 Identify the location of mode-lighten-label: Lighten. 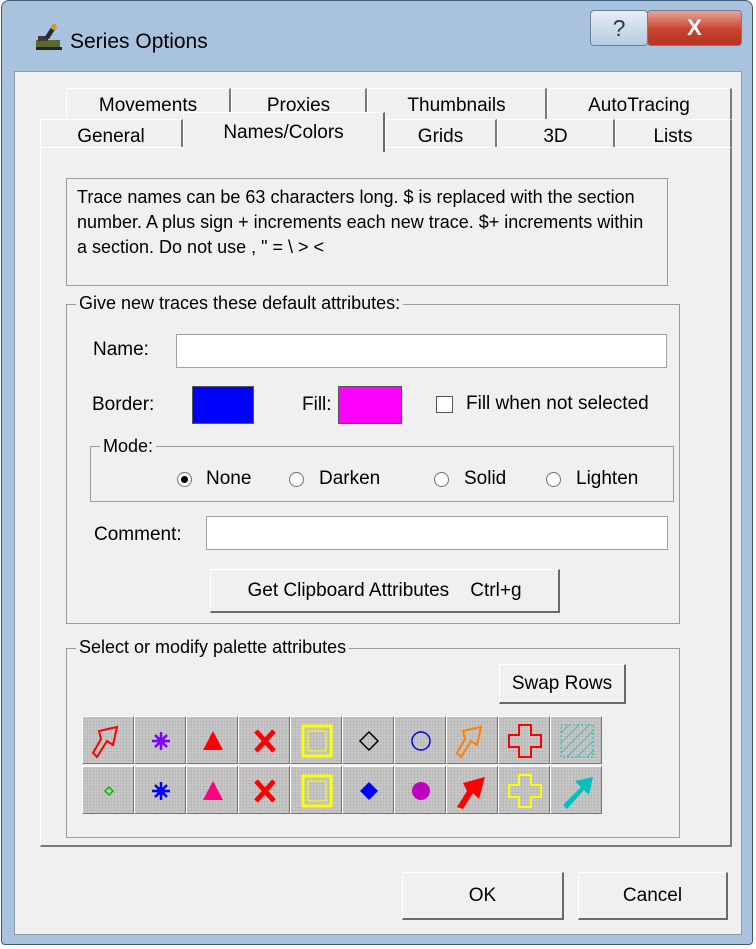
(607, 478).